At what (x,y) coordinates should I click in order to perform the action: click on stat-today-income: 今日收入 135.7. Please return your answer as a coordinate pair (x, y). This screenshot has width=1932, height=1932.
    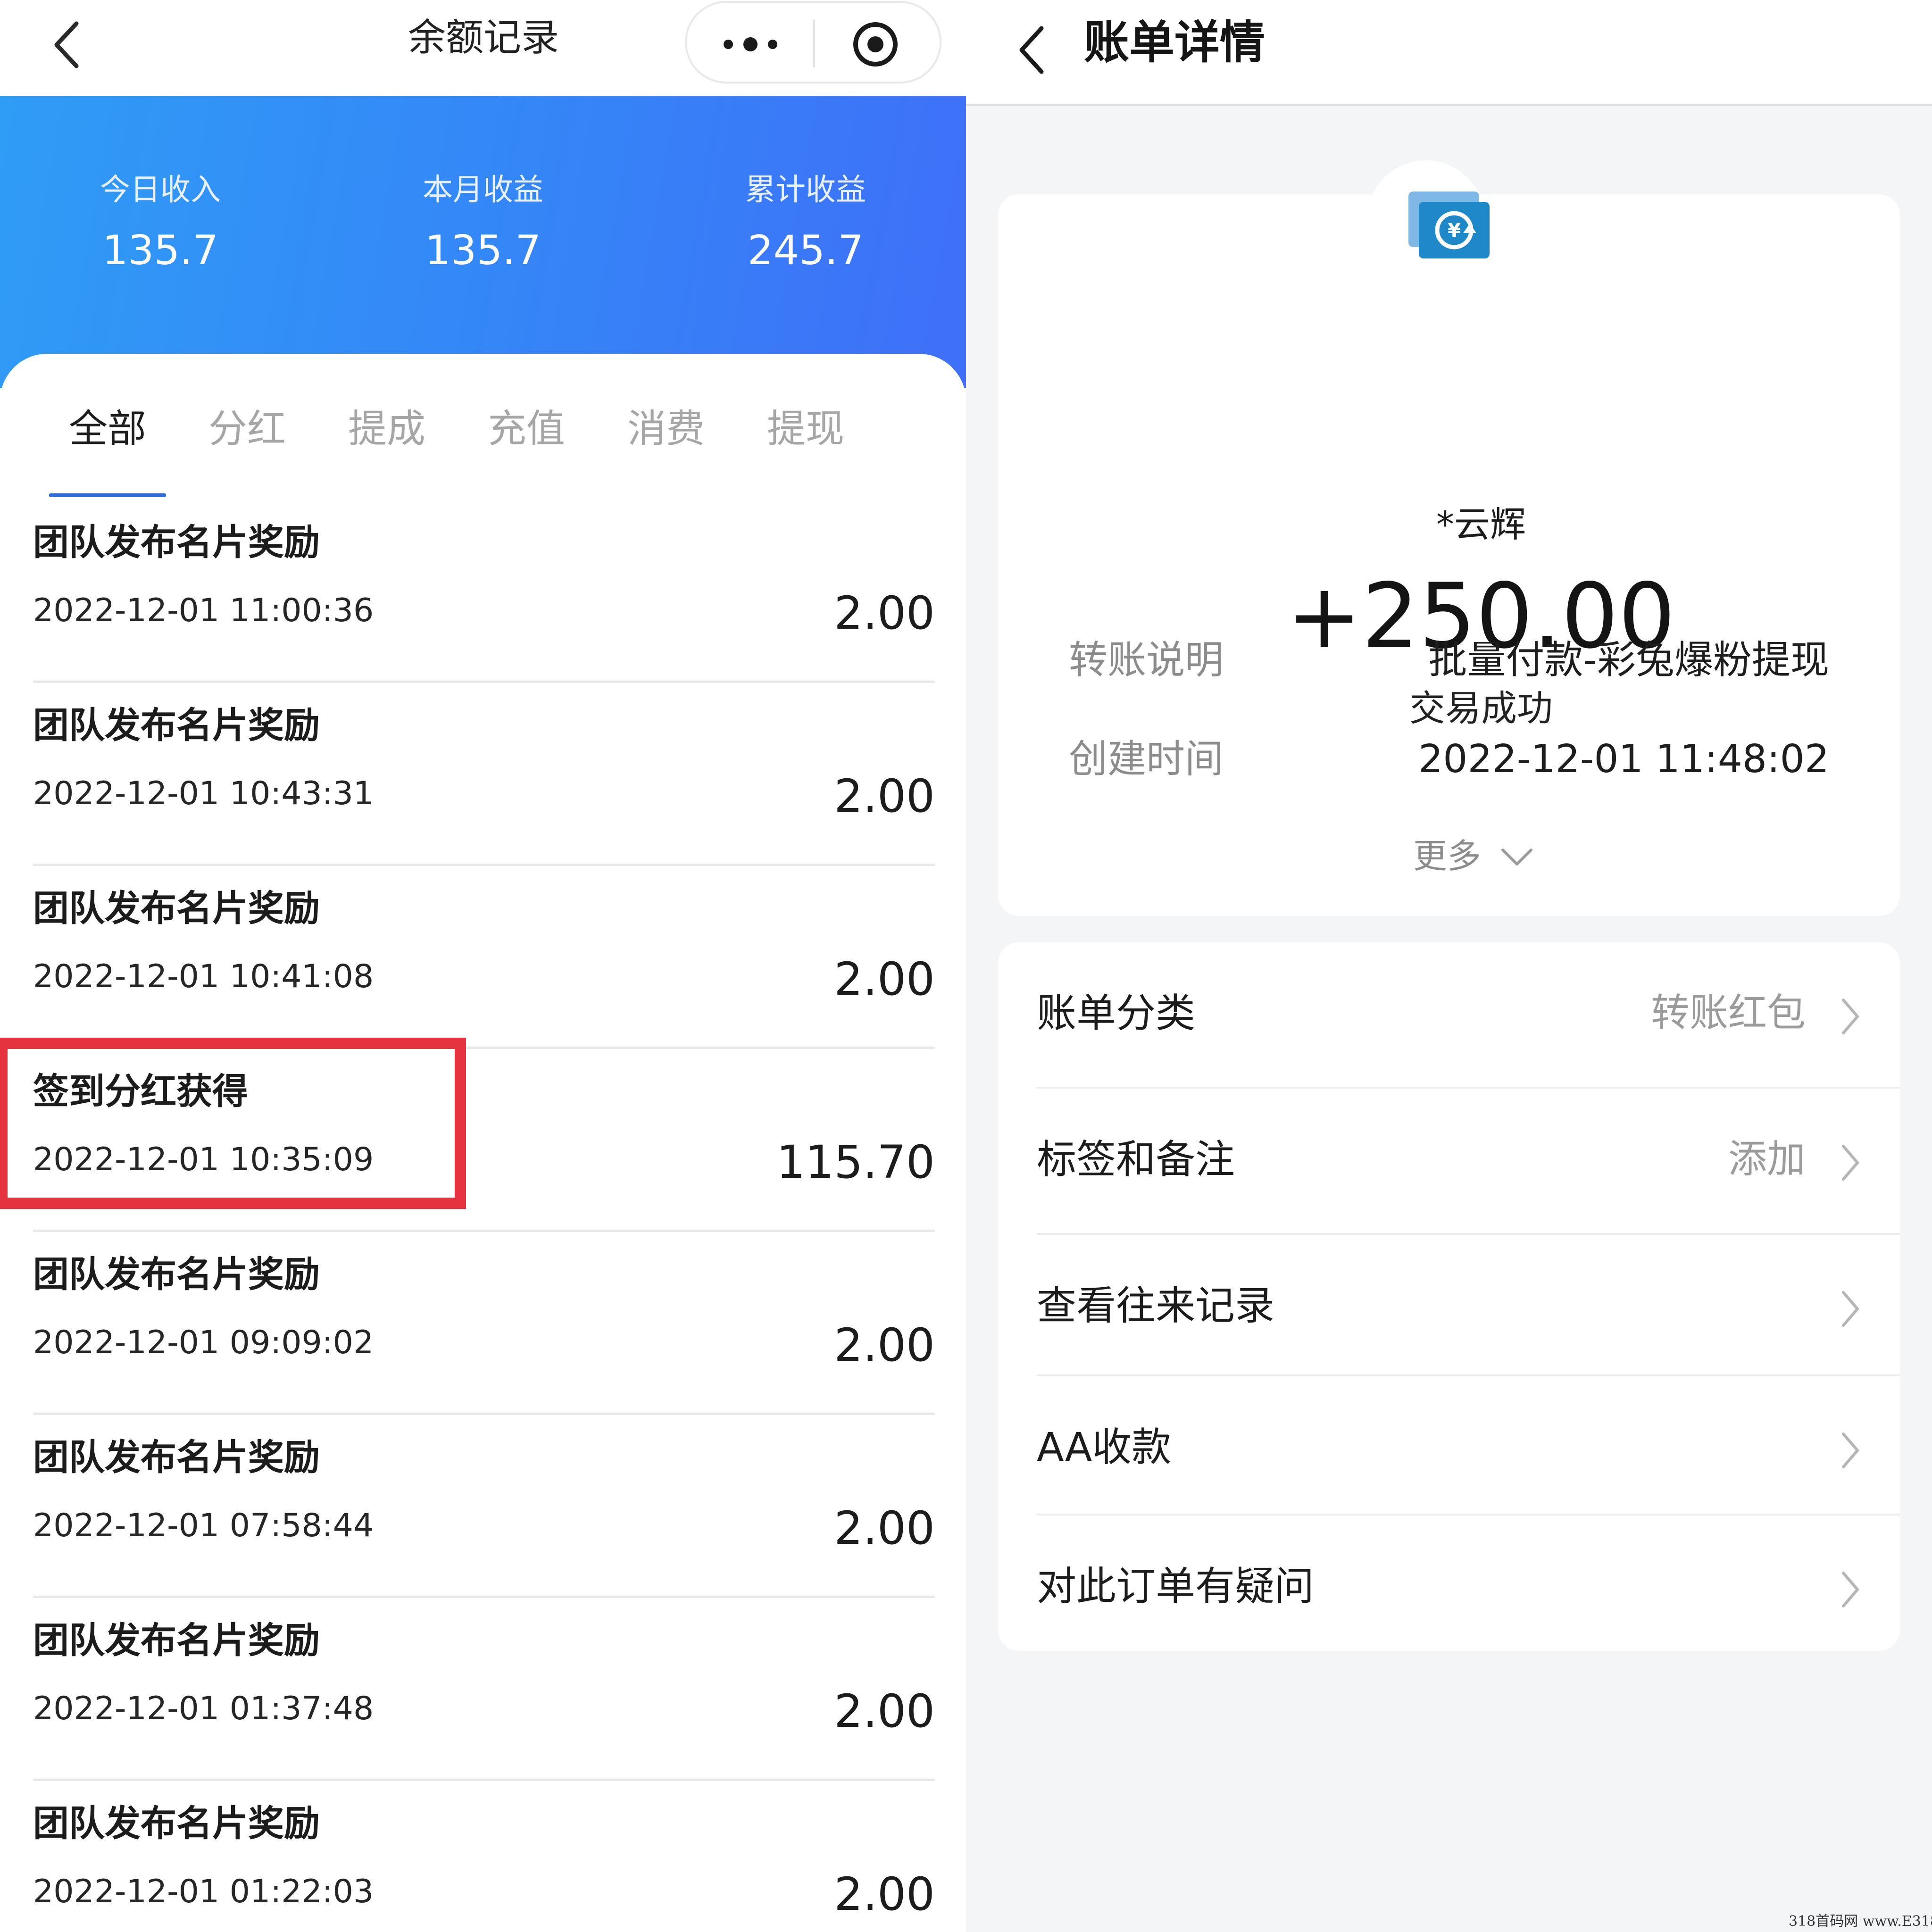
    Looking at the image, I should click on (160, 223).